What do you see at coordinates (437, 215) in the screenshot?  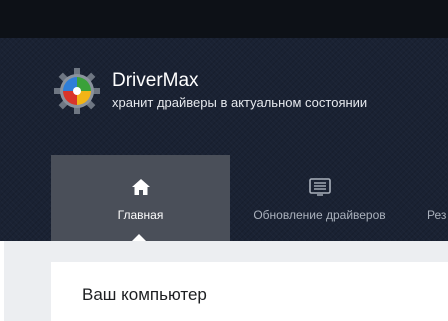 I see `tab-results-label: Рез` at bounding box center [437, 215].